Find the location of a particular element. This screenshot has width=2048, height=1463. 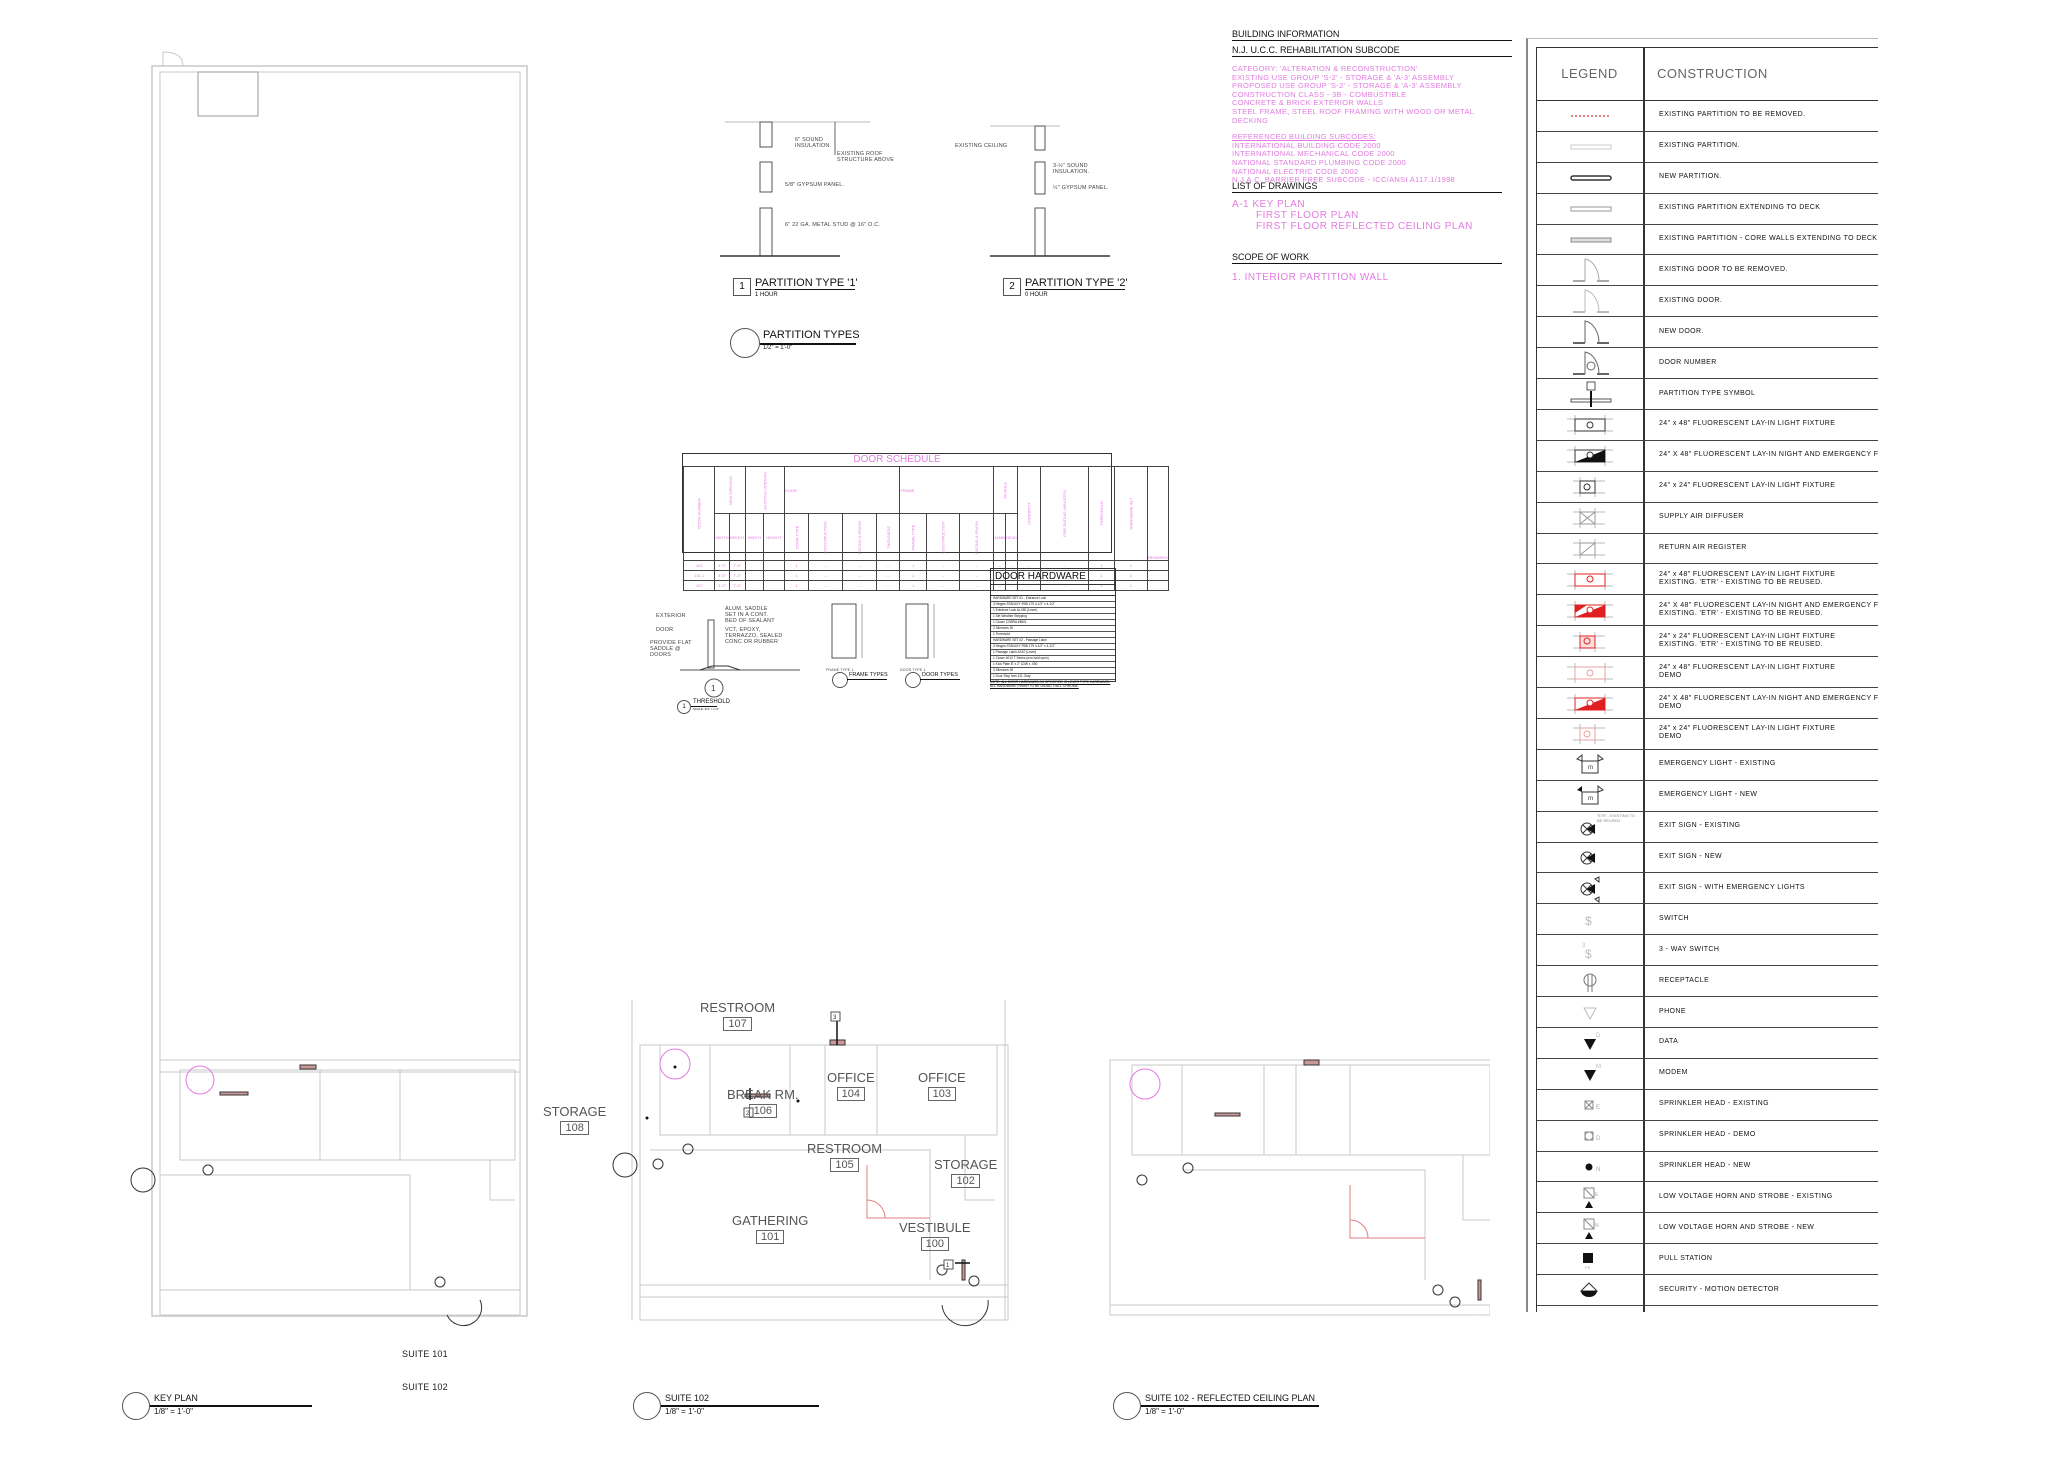

fixture-24x48-emergency-demo-icon is located at coordinates (1590, 702).